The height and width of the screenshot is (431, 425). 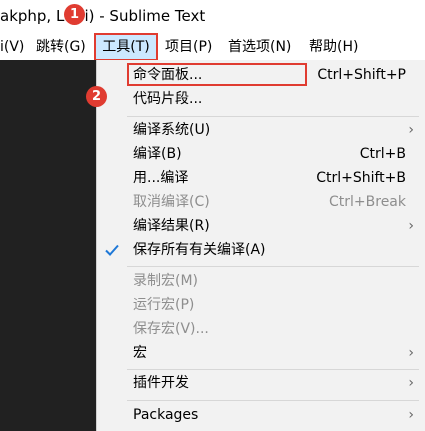 What do you see at coordinates (261, 226) in the screenshot?
I see `menu-item-build-results: 编译结果(R) ›` at bounding box center [261, 226].